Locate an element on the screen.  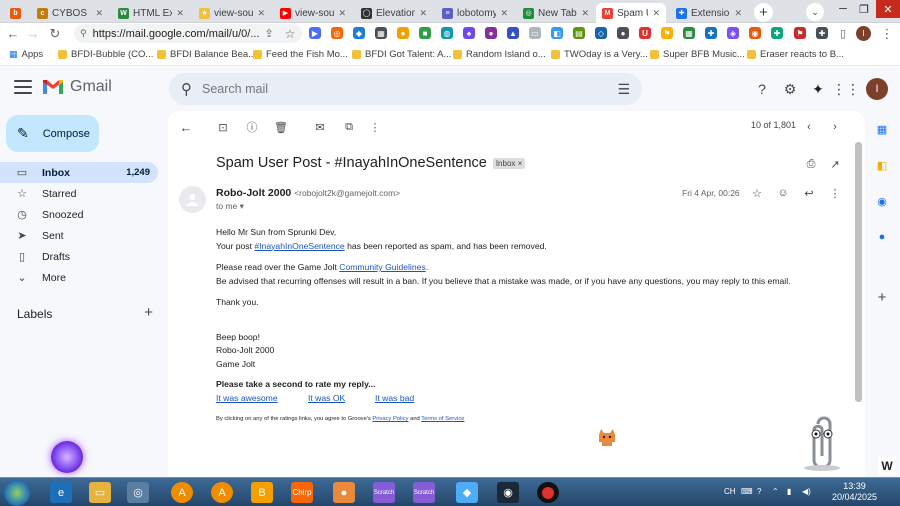
file-explorer-icon: ▭ is located at coordinates (100, 492).